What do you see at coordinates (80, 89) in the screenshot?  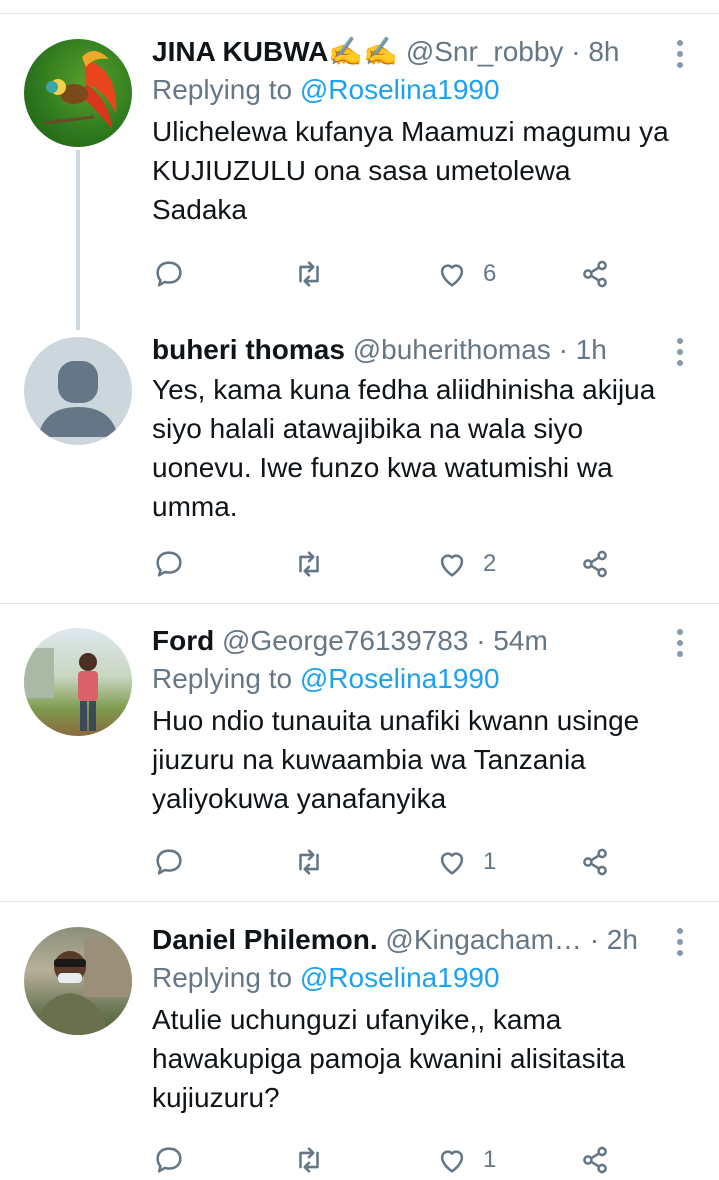 I see `bird-avatar-image` at bounding box center [80, 89].